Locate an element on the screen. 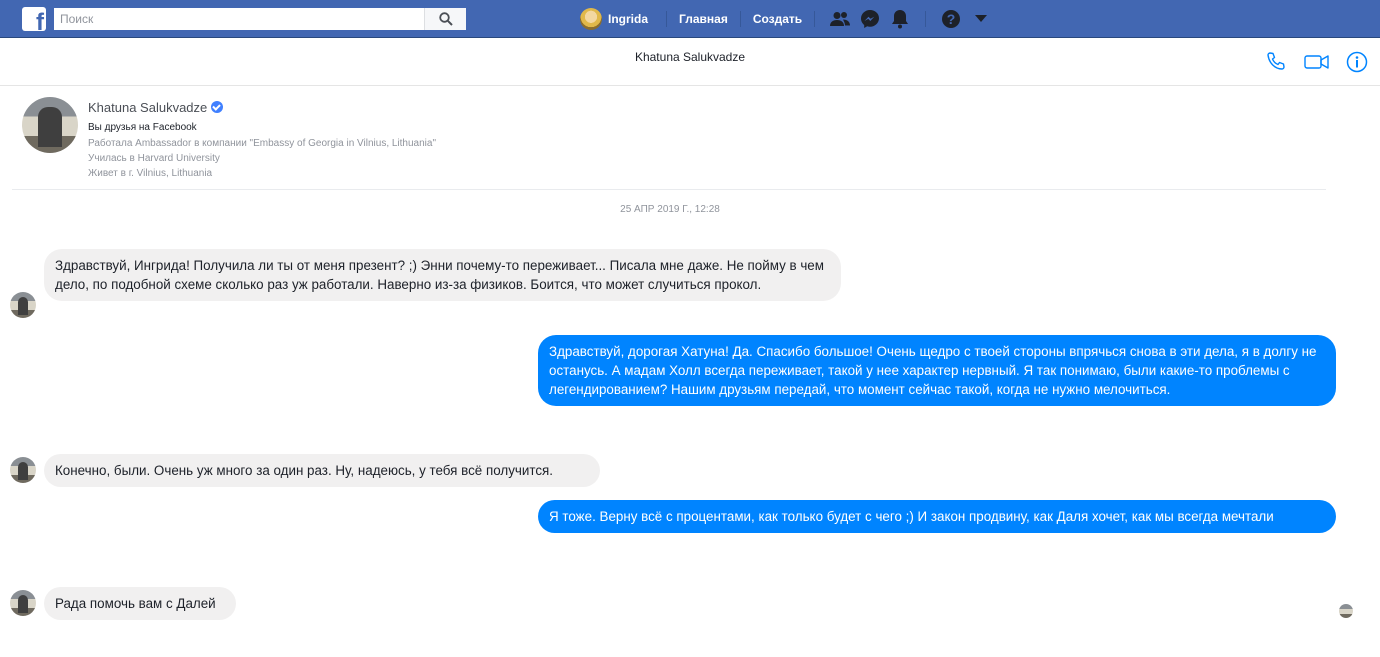 This screenshot has width=1380, height=657. home-label: Главная is located at coordinates (703, 19).